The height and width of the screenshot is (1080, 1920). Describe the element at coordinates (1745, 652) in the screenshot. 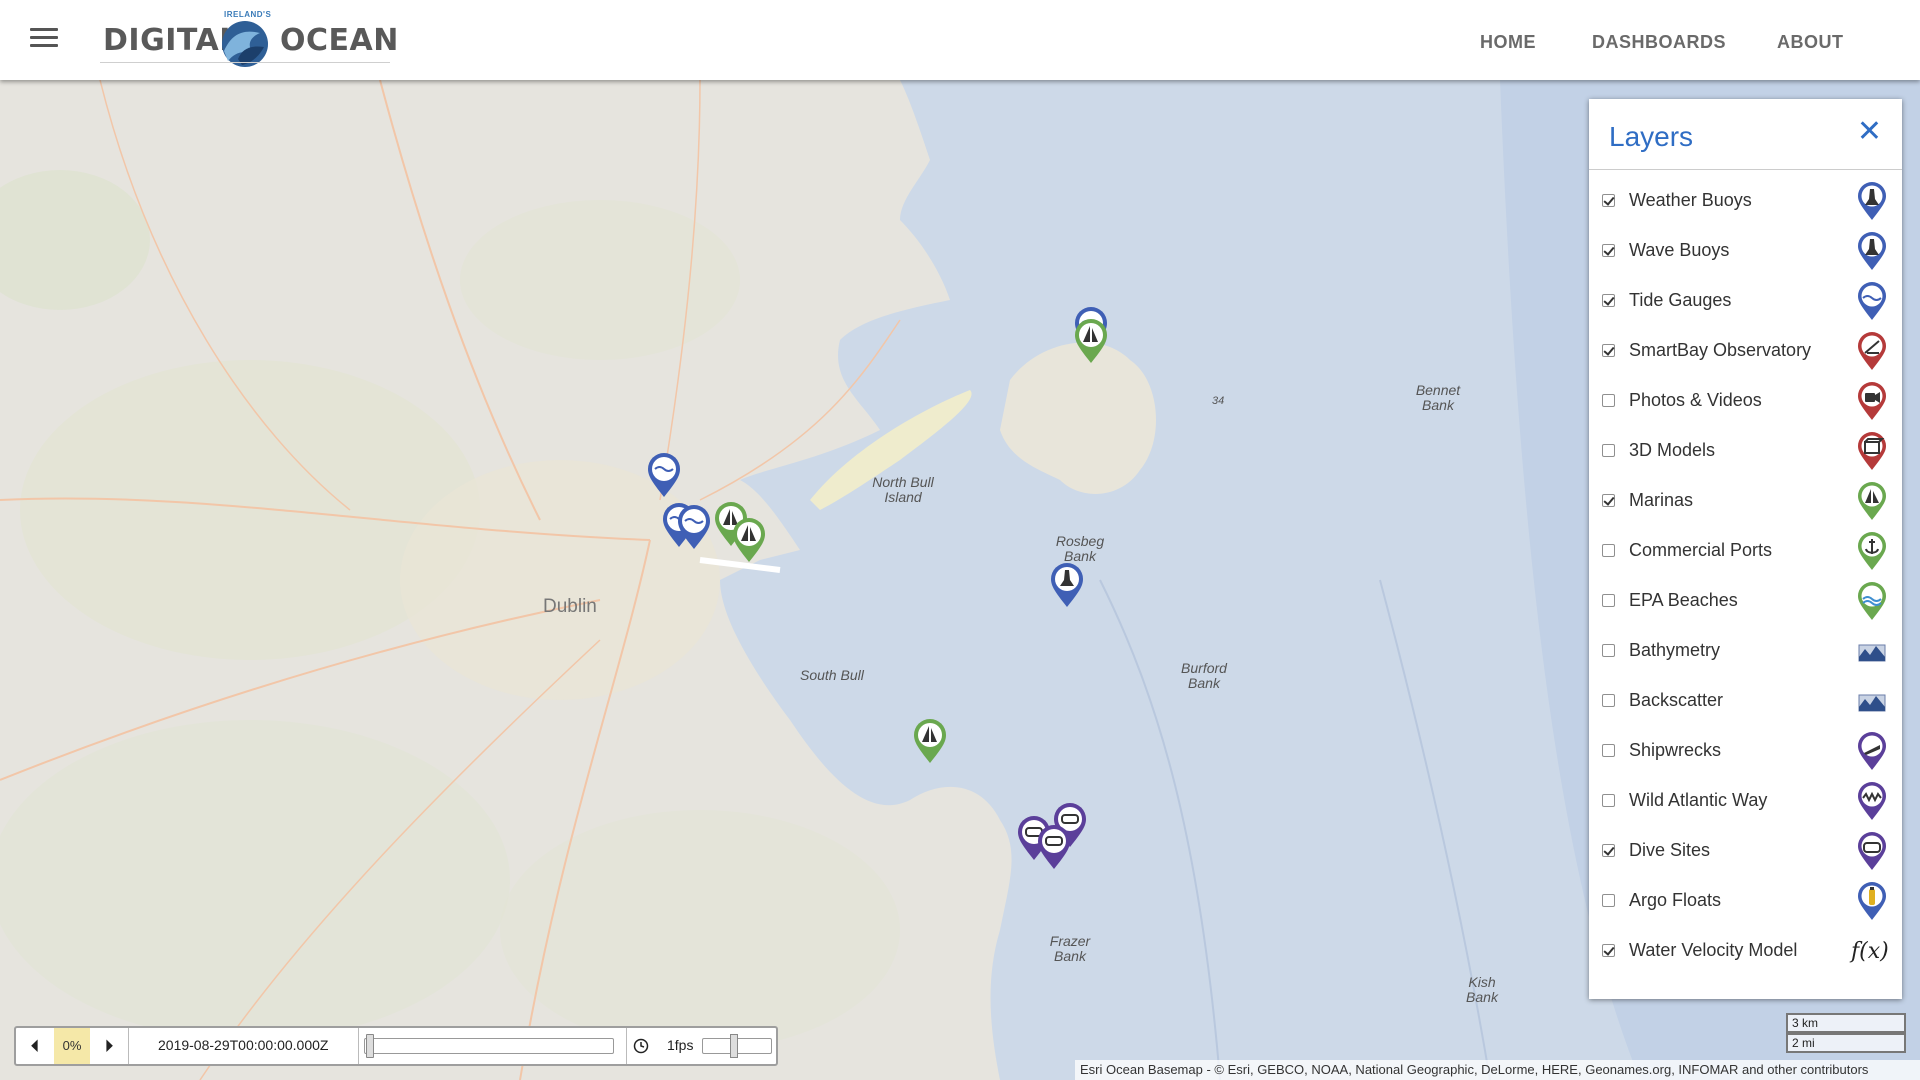

I see `layer-row: Bathymetry` at that location.